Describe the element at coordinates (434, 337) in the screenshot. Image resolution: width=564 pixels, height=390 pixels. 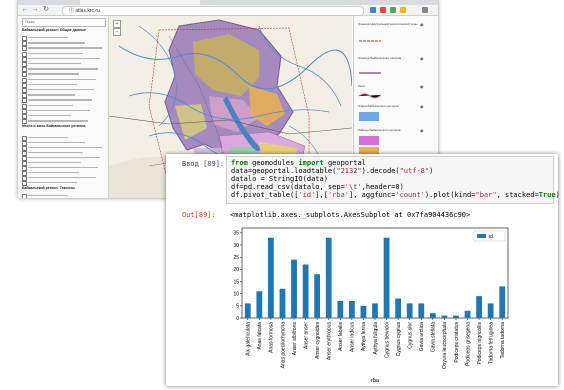
I see `x-tick-label: Gavia stellata` at that location.